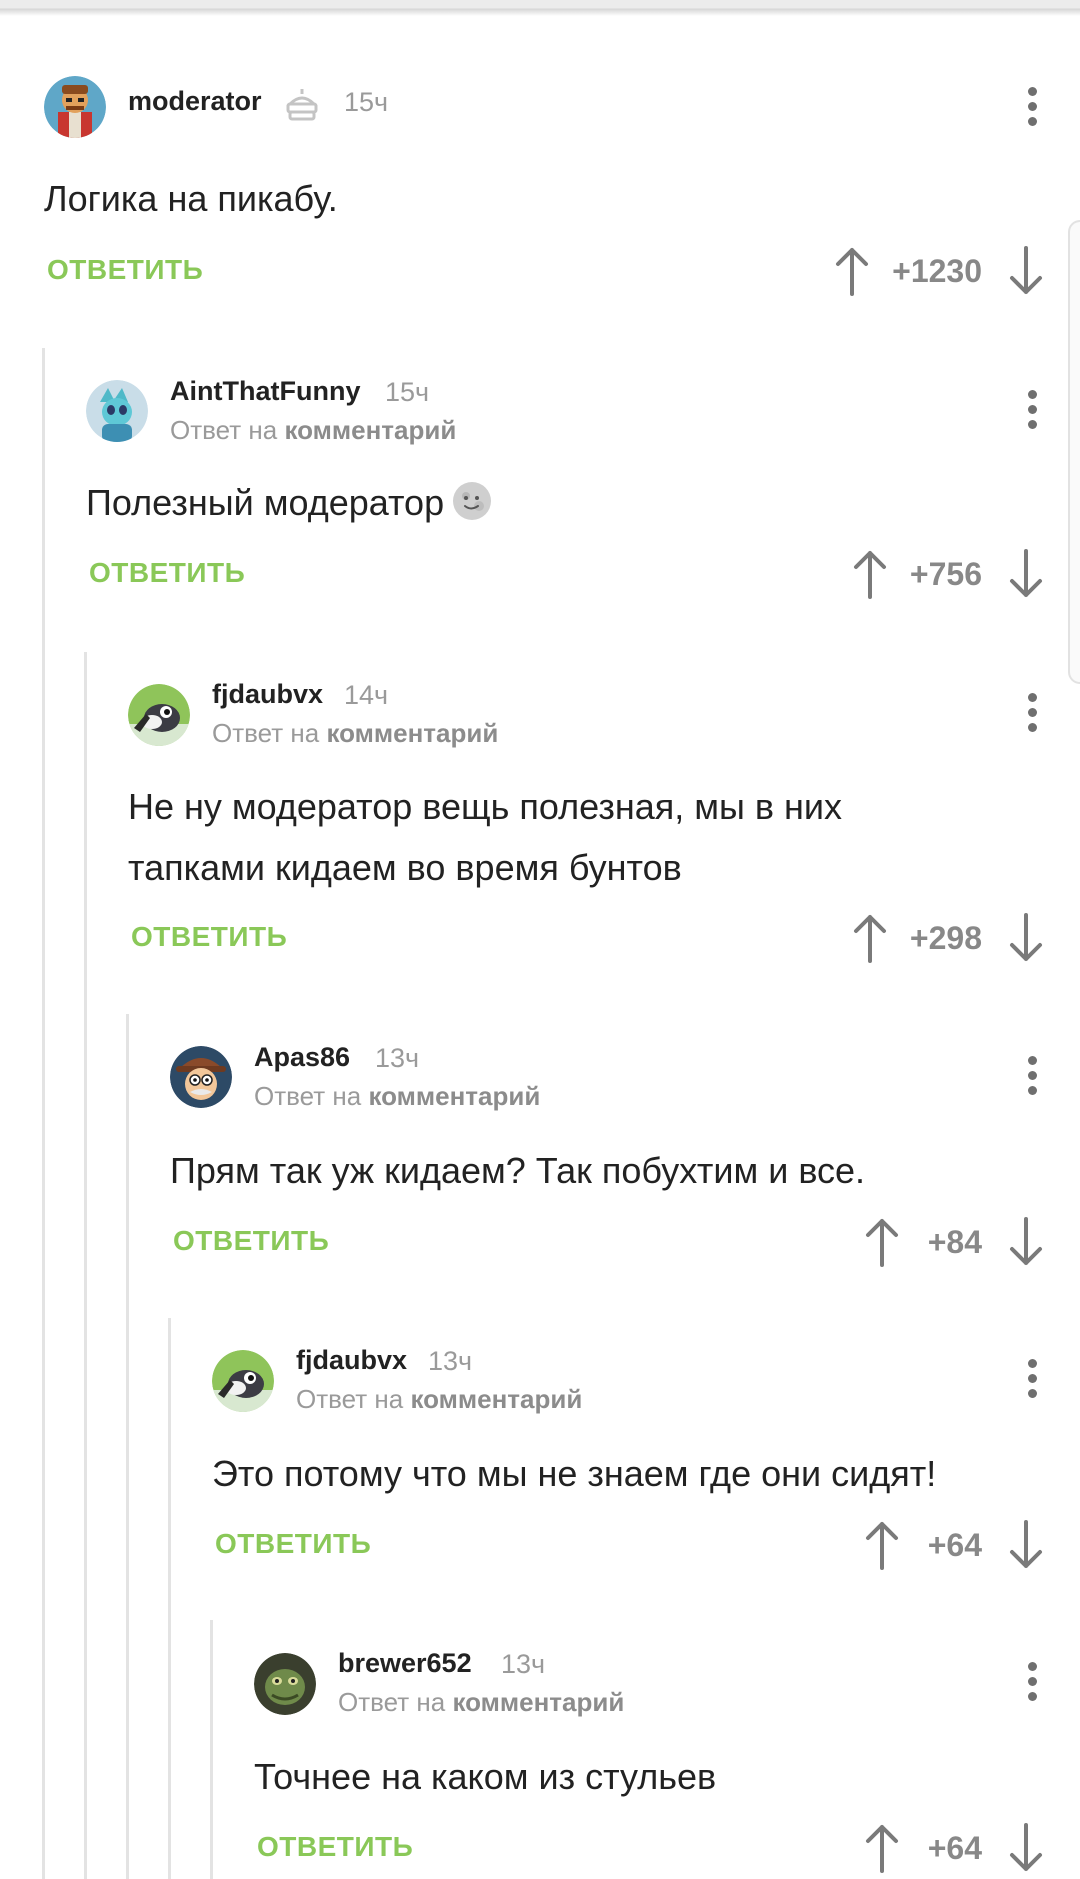 The image size is (1080, 1879). Describe the element at coordinates (1074, 452) in the screenshot. I see `scrollbar` at that location.